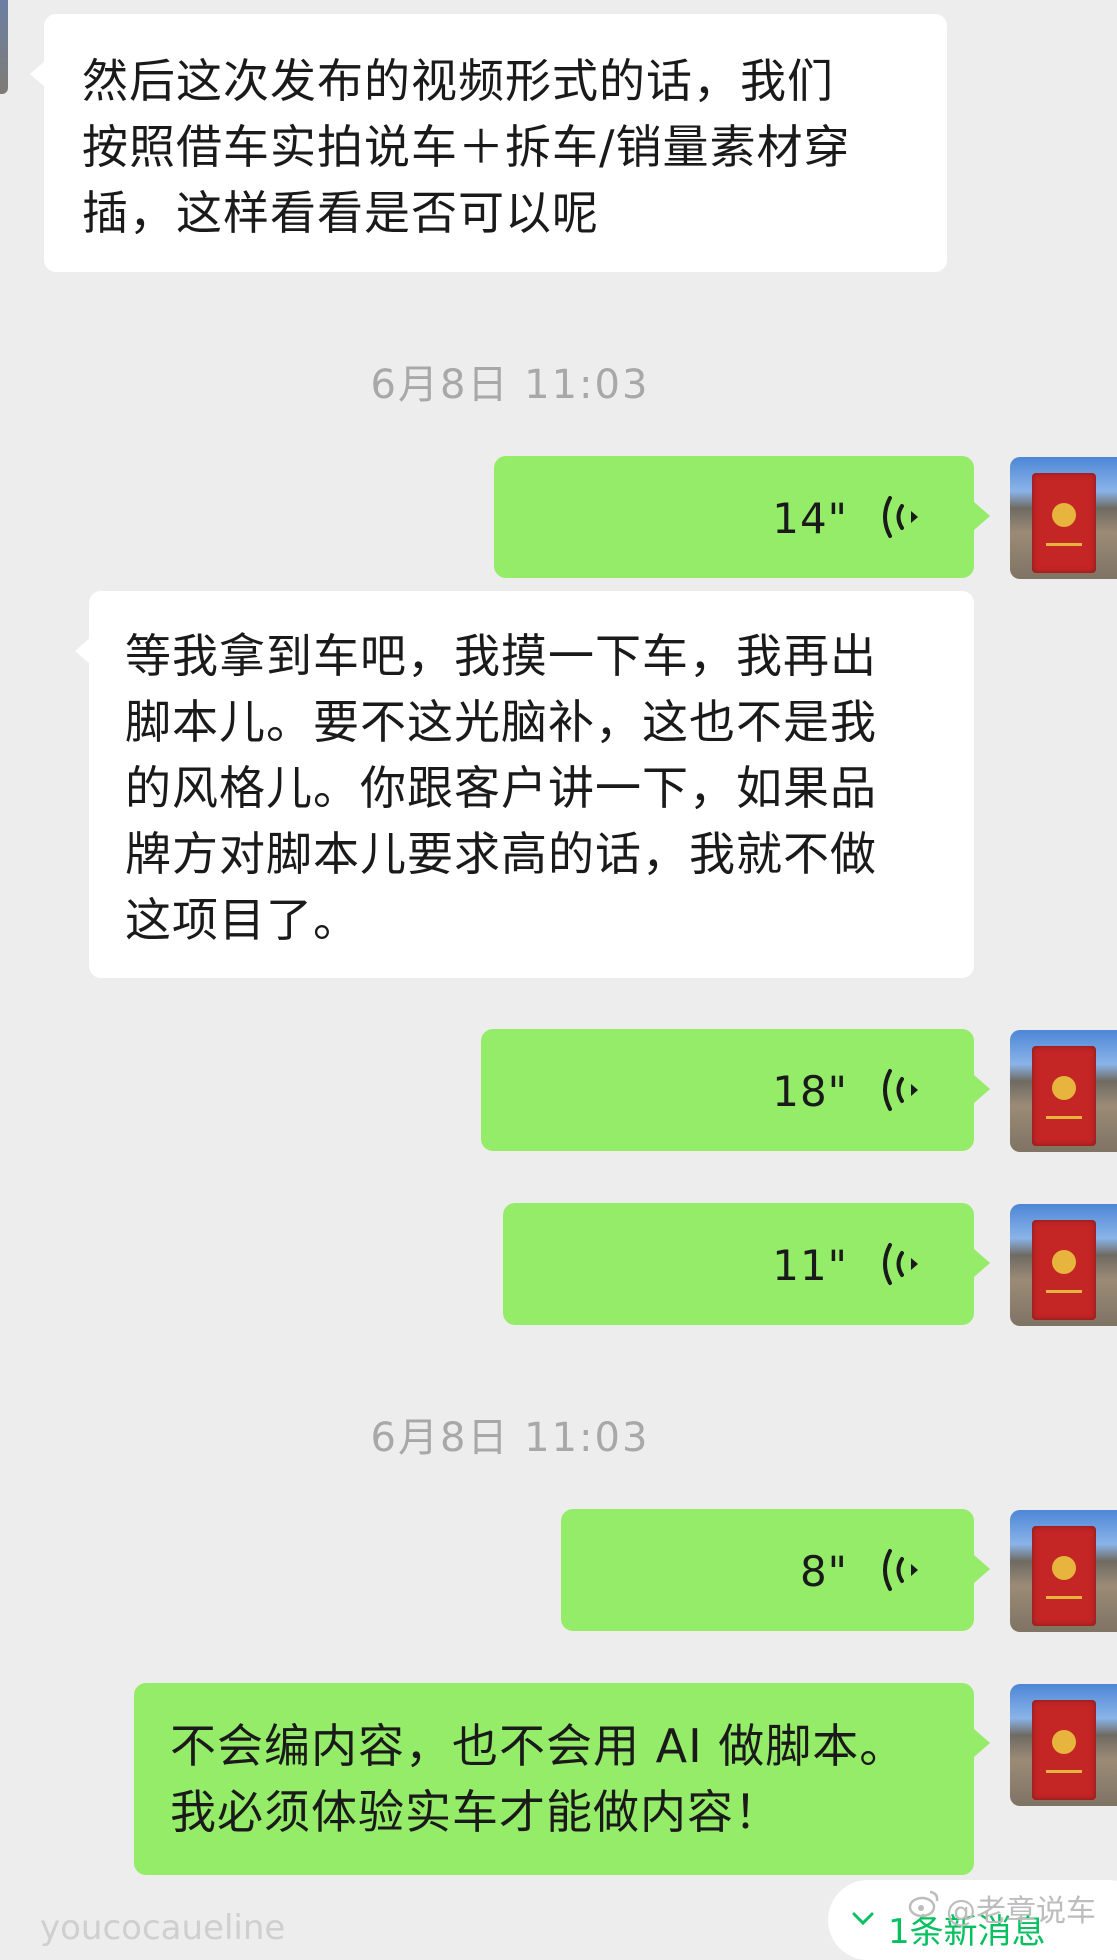  What do you see at coordinates (742, 517) in the screenshot?
I see `voice-message-1: 14"` at bounding box center [742, 517].